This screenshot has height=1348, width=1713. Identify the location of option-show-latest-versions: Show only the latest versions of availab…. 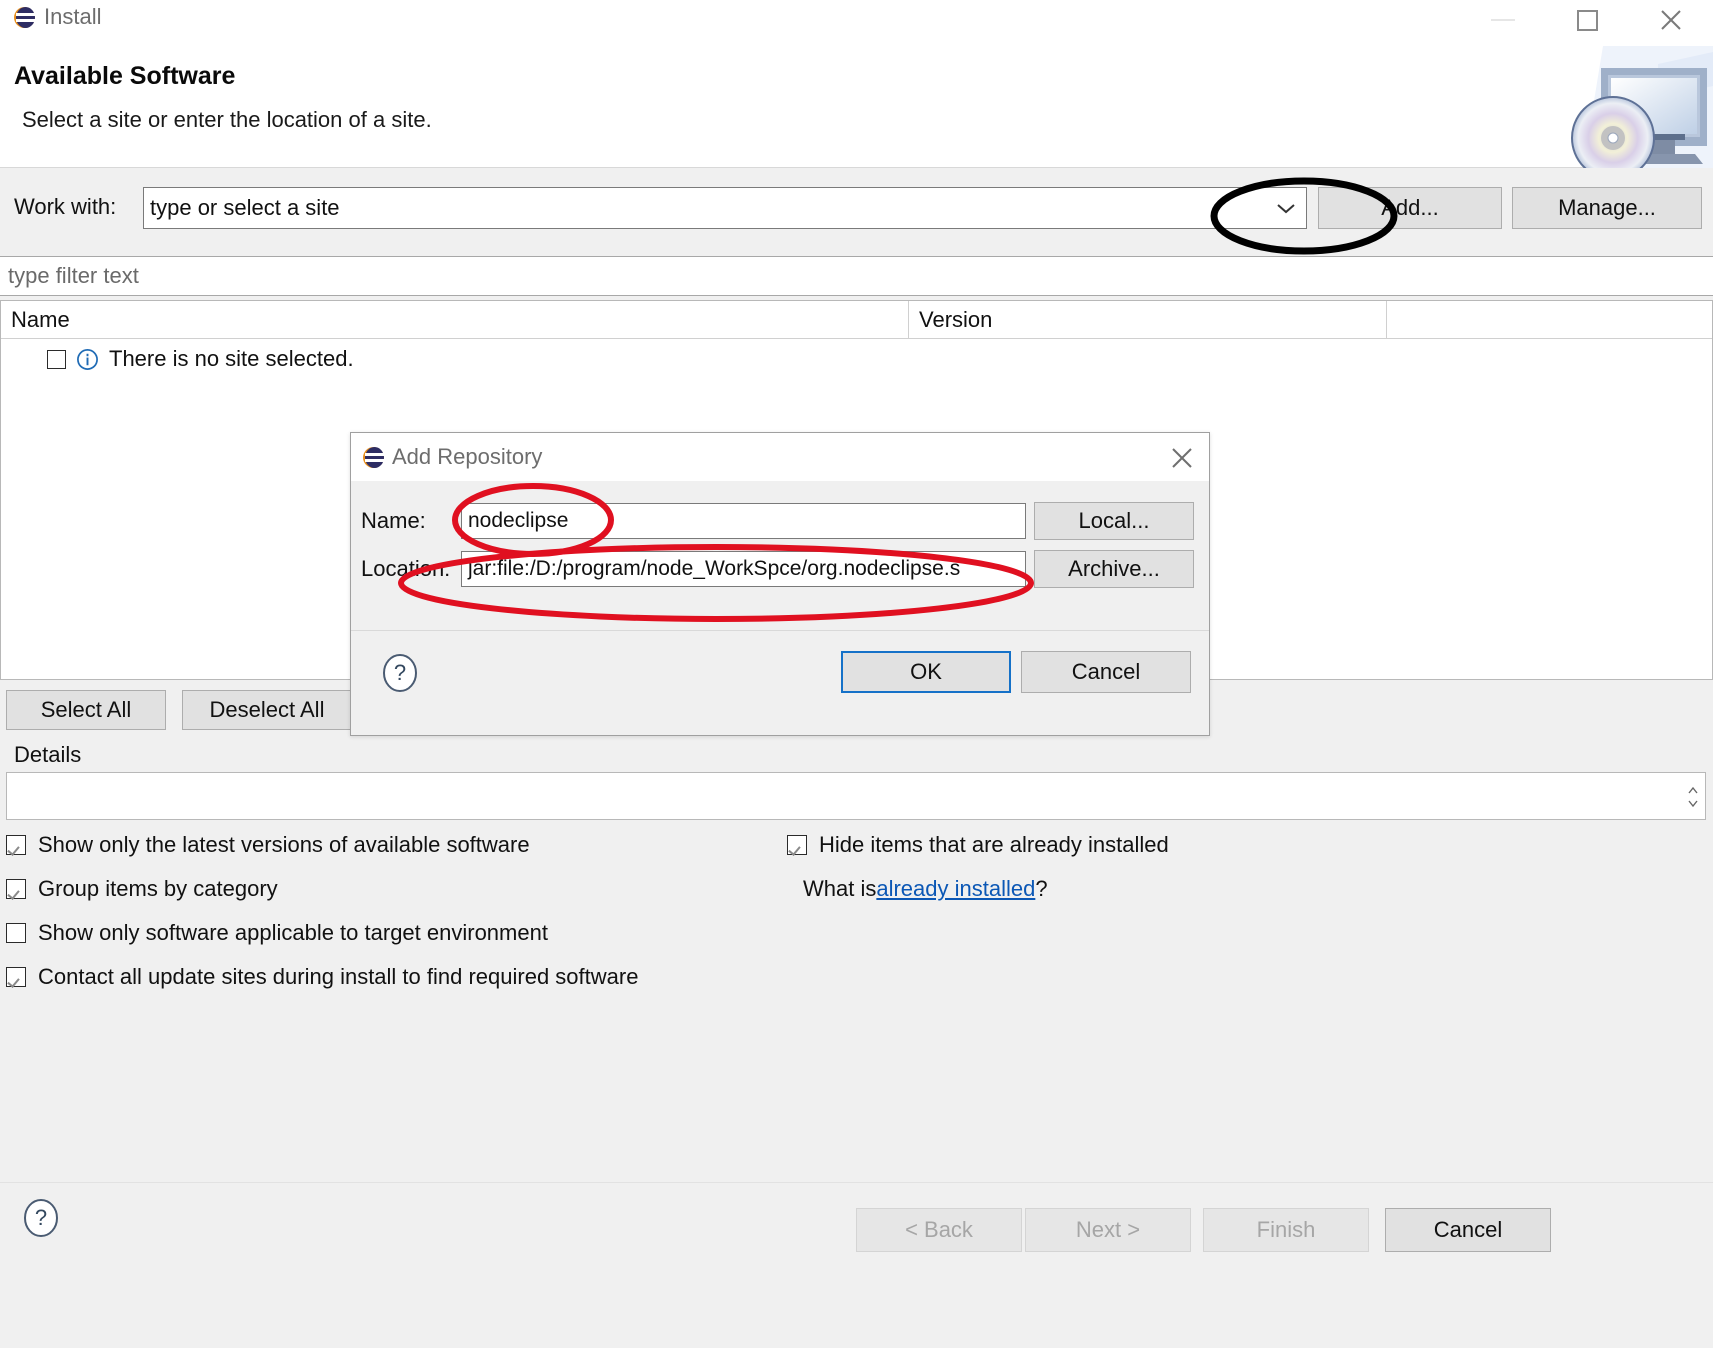
(268, 845).